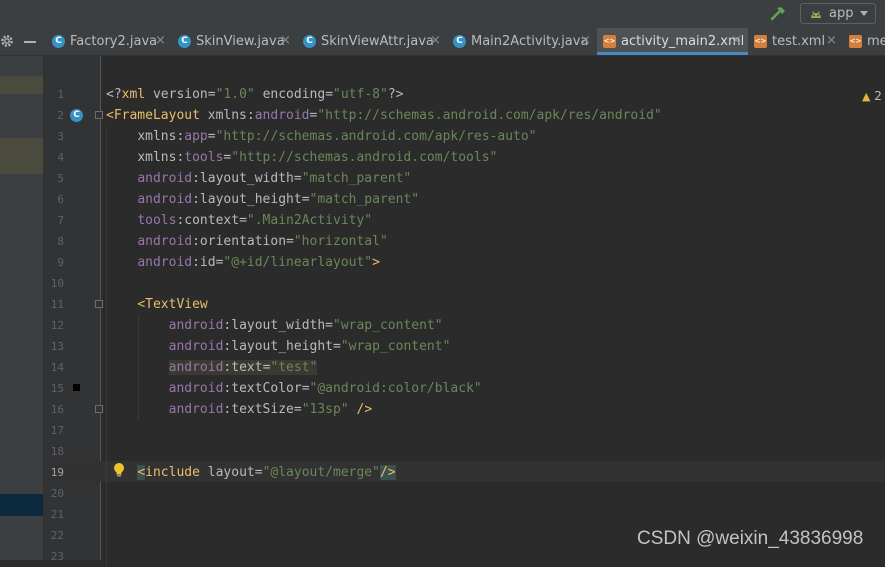 The height and width of the screenshot is (567, 885). I want to click on code-token: <TextView, so click(172, 304).